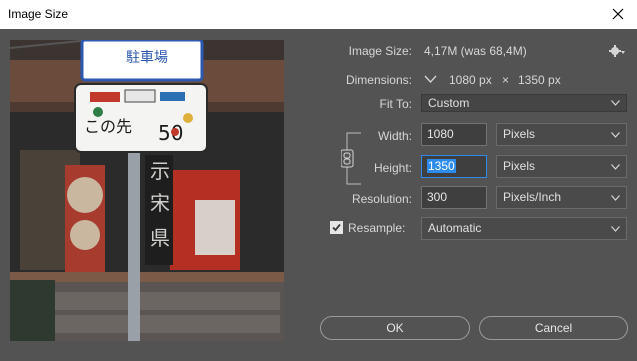 The width and height of the screenshot is (637, 361). Describe the element at coordinates (378, 80) in the screenshot. I see `dimensions-label: Dimensions:` at that location.